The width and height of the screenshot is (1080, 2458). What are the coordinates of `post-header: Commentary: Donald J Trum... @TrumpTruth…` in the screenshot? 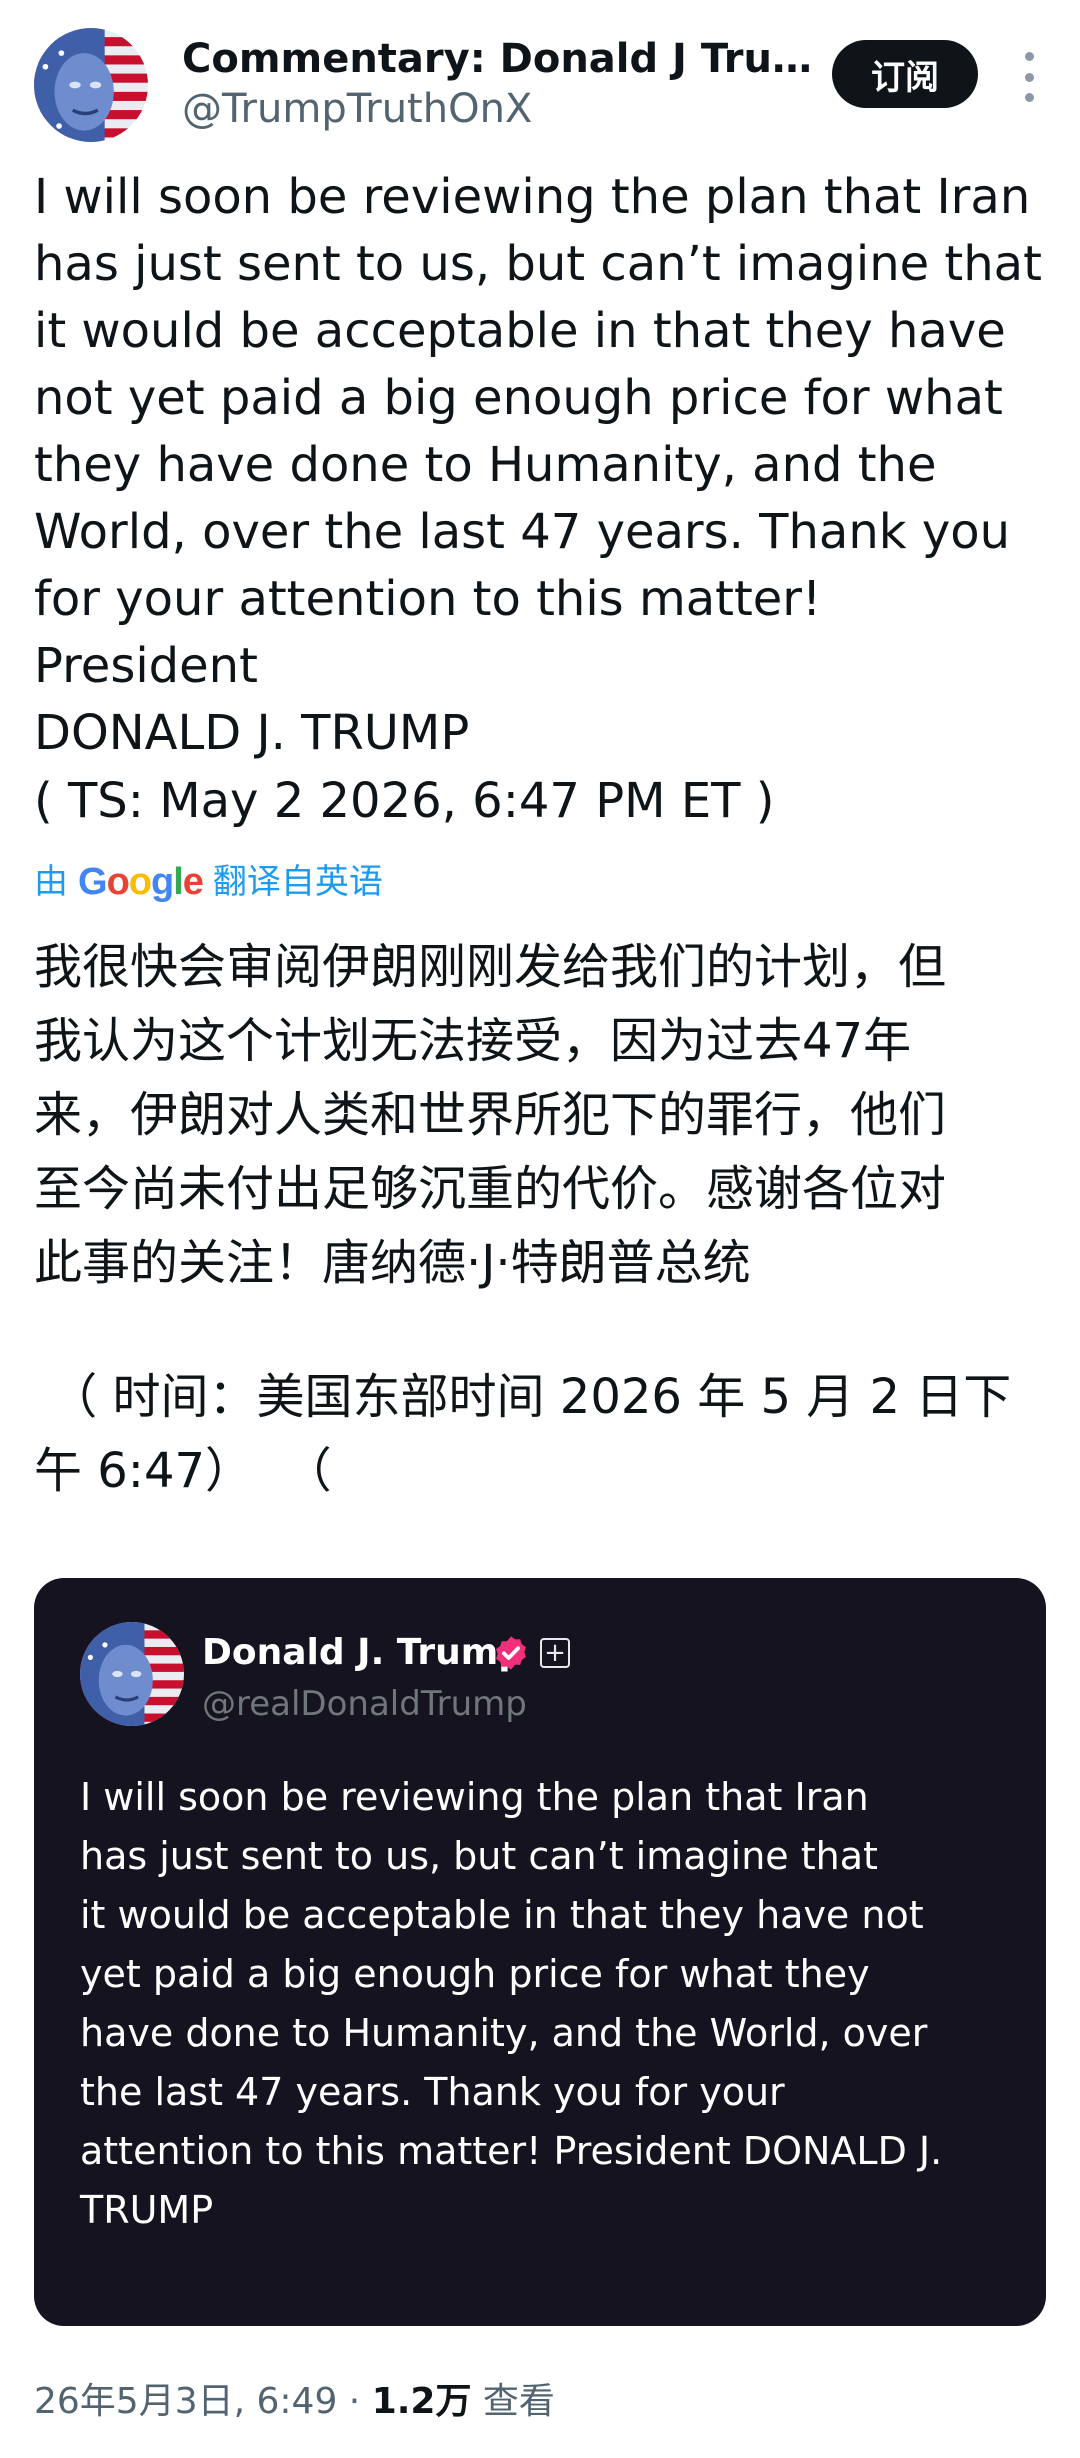 It's located at (540, 84).